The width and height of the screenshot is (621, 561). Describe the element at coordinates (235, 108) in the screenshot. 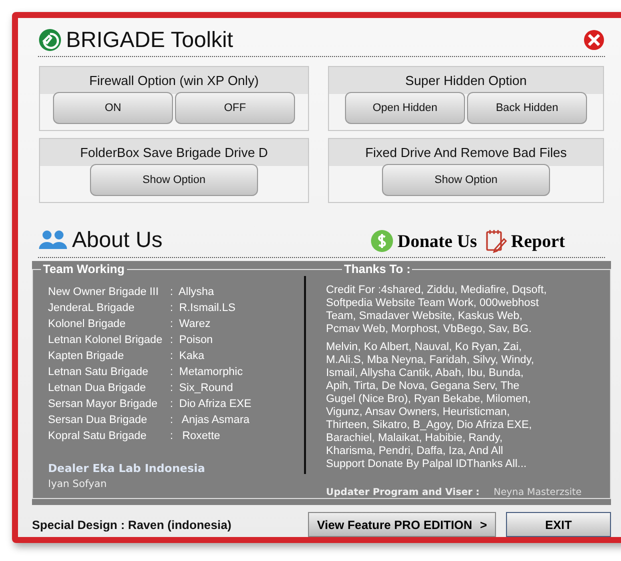

I see `option-button: OFF` at that location.